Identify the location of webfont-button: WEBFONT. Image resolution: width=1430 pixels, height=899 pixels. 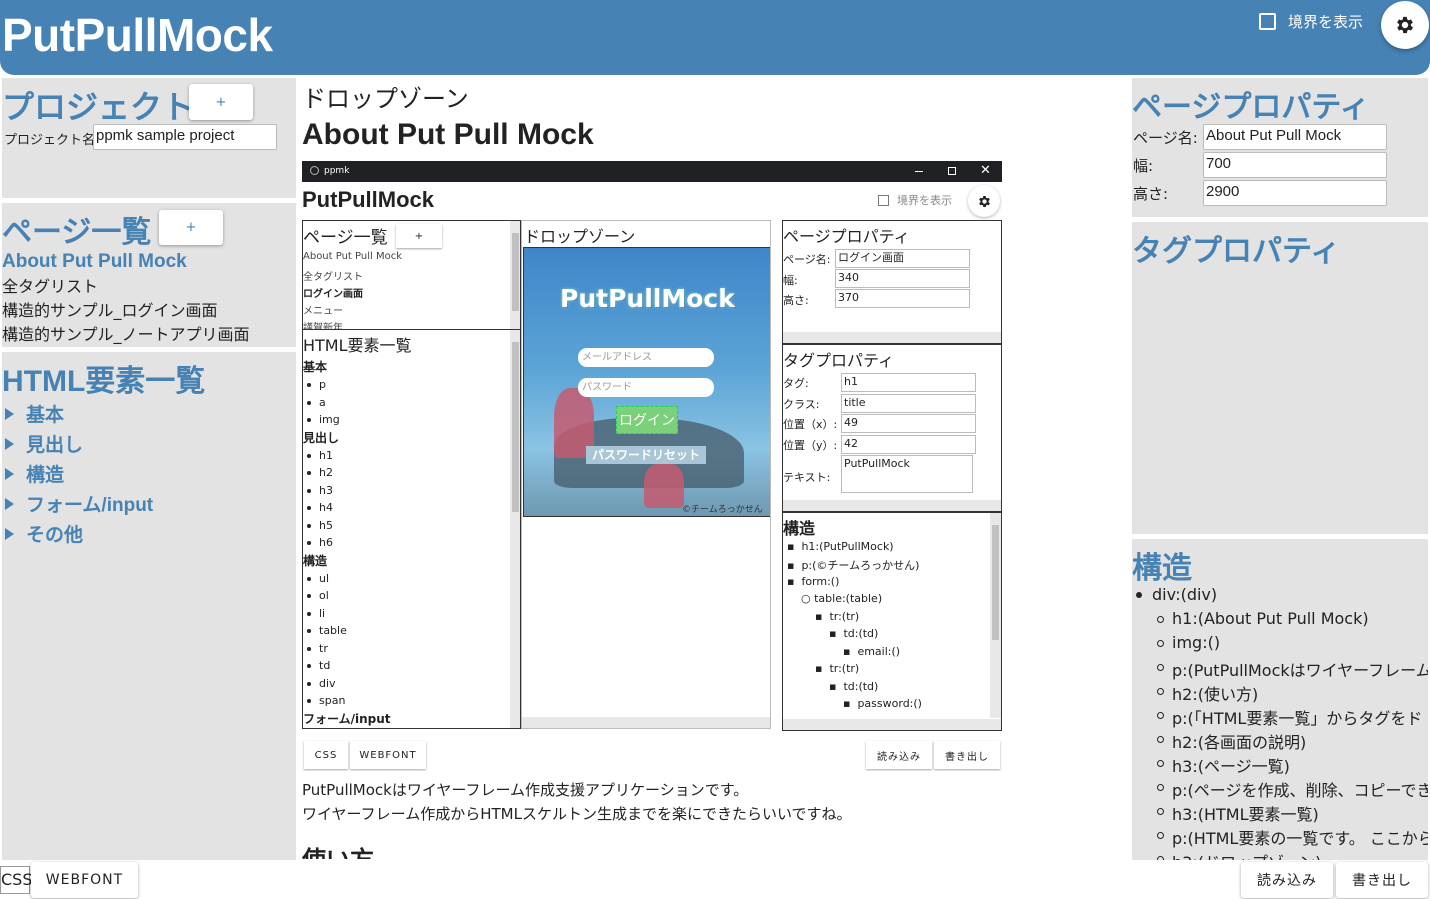
(84, 880).